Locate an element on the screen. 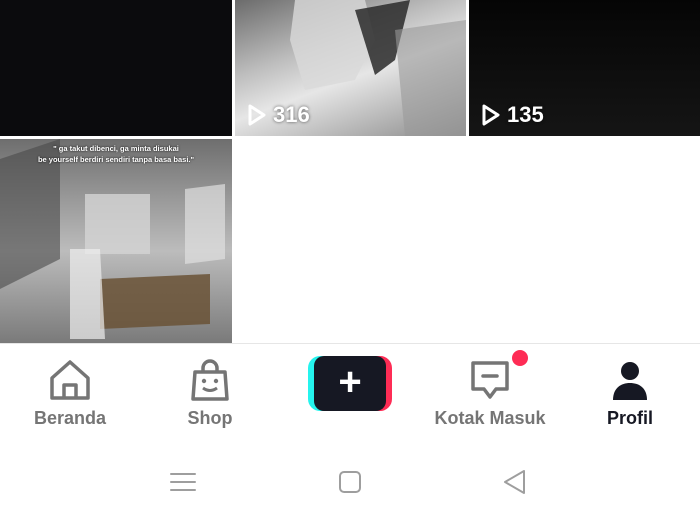 The height and width of the screenshot is (525, 700). video-thumbnail: 135 is located at coordinates (584, 68).